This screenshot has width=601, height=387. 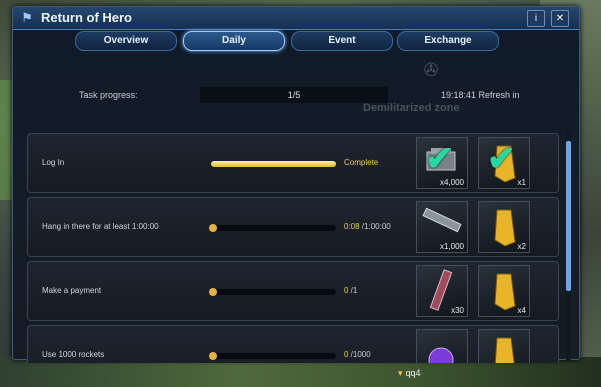 I want to click on tab-exchange: Exchange, so click(x=448, y=41).